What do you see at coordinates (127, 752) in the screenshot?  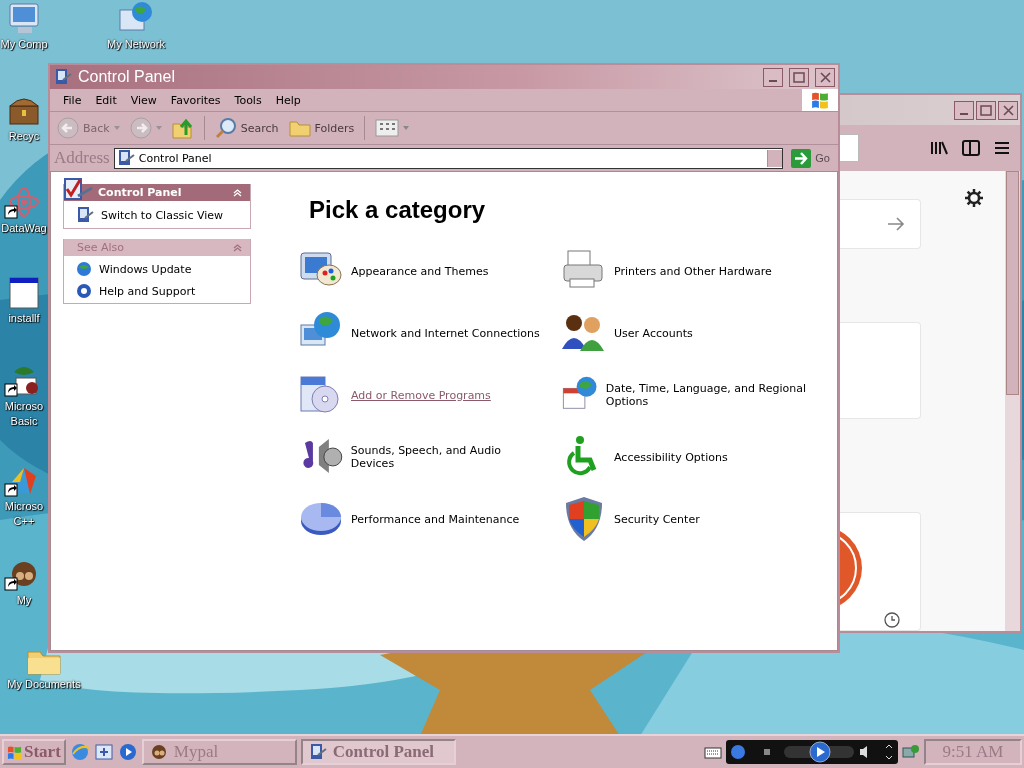 I see `media-player-icon` at bounding box center [127, 752].